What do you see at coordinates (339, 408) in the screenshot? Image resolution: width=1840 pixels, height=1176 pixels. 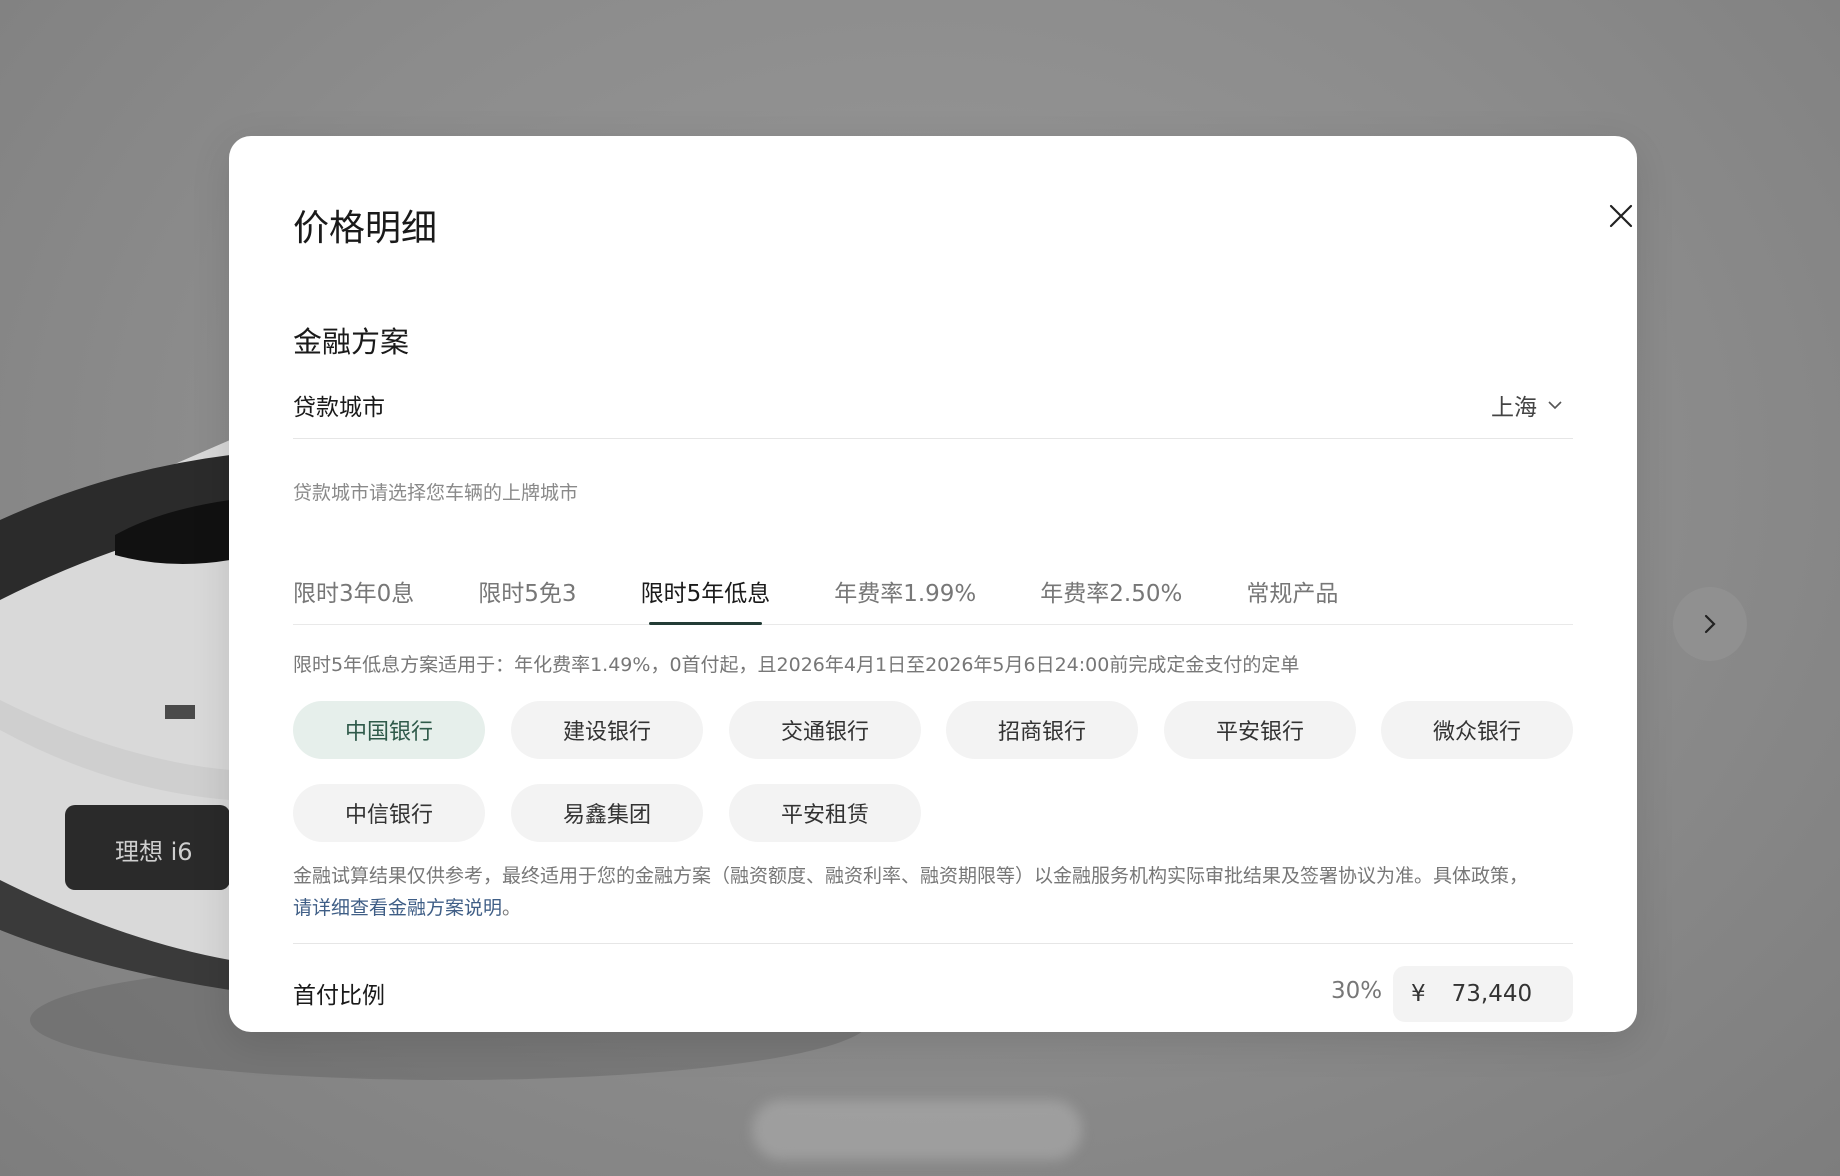 I see `loan-city-label: 贷款城市` at bounding box center [339, 408].